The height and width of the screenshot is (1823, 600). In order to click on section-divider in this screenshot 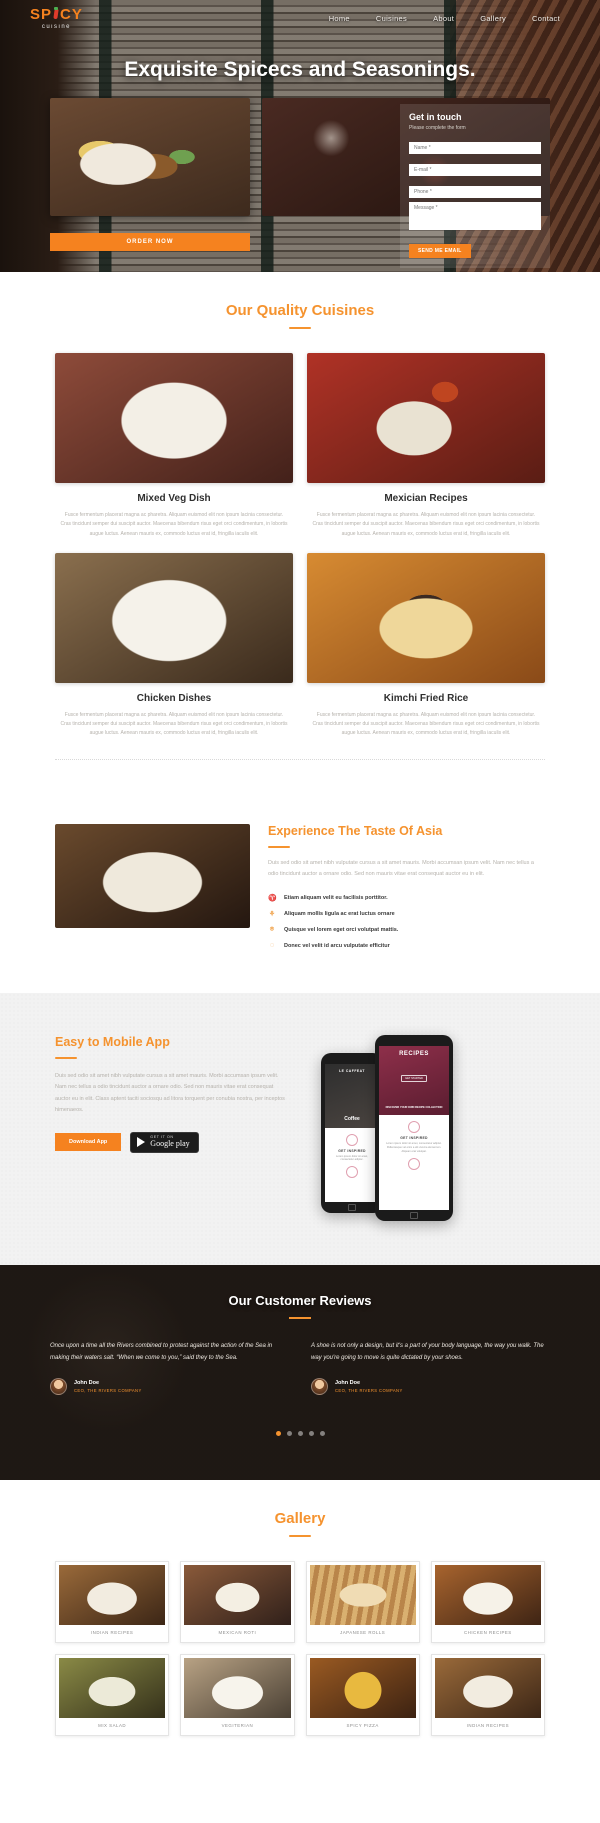, I will do `click(300, 759)`.